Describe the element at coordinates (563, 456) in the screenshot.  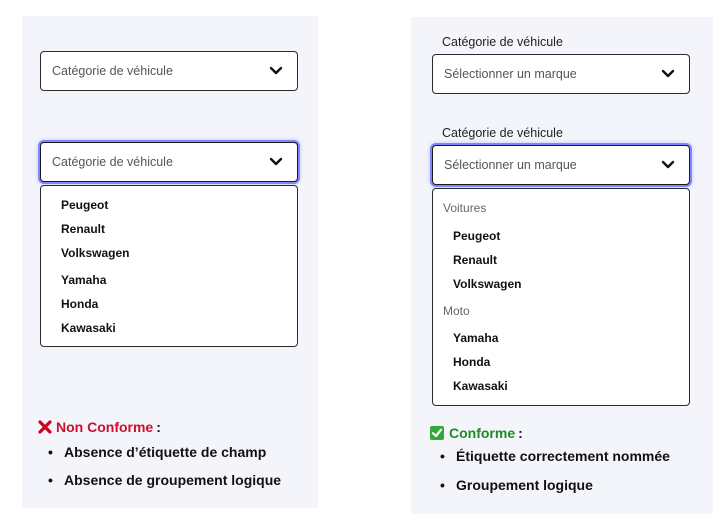
I see `bullet-text: Étiquette correctement nommée` at that location.